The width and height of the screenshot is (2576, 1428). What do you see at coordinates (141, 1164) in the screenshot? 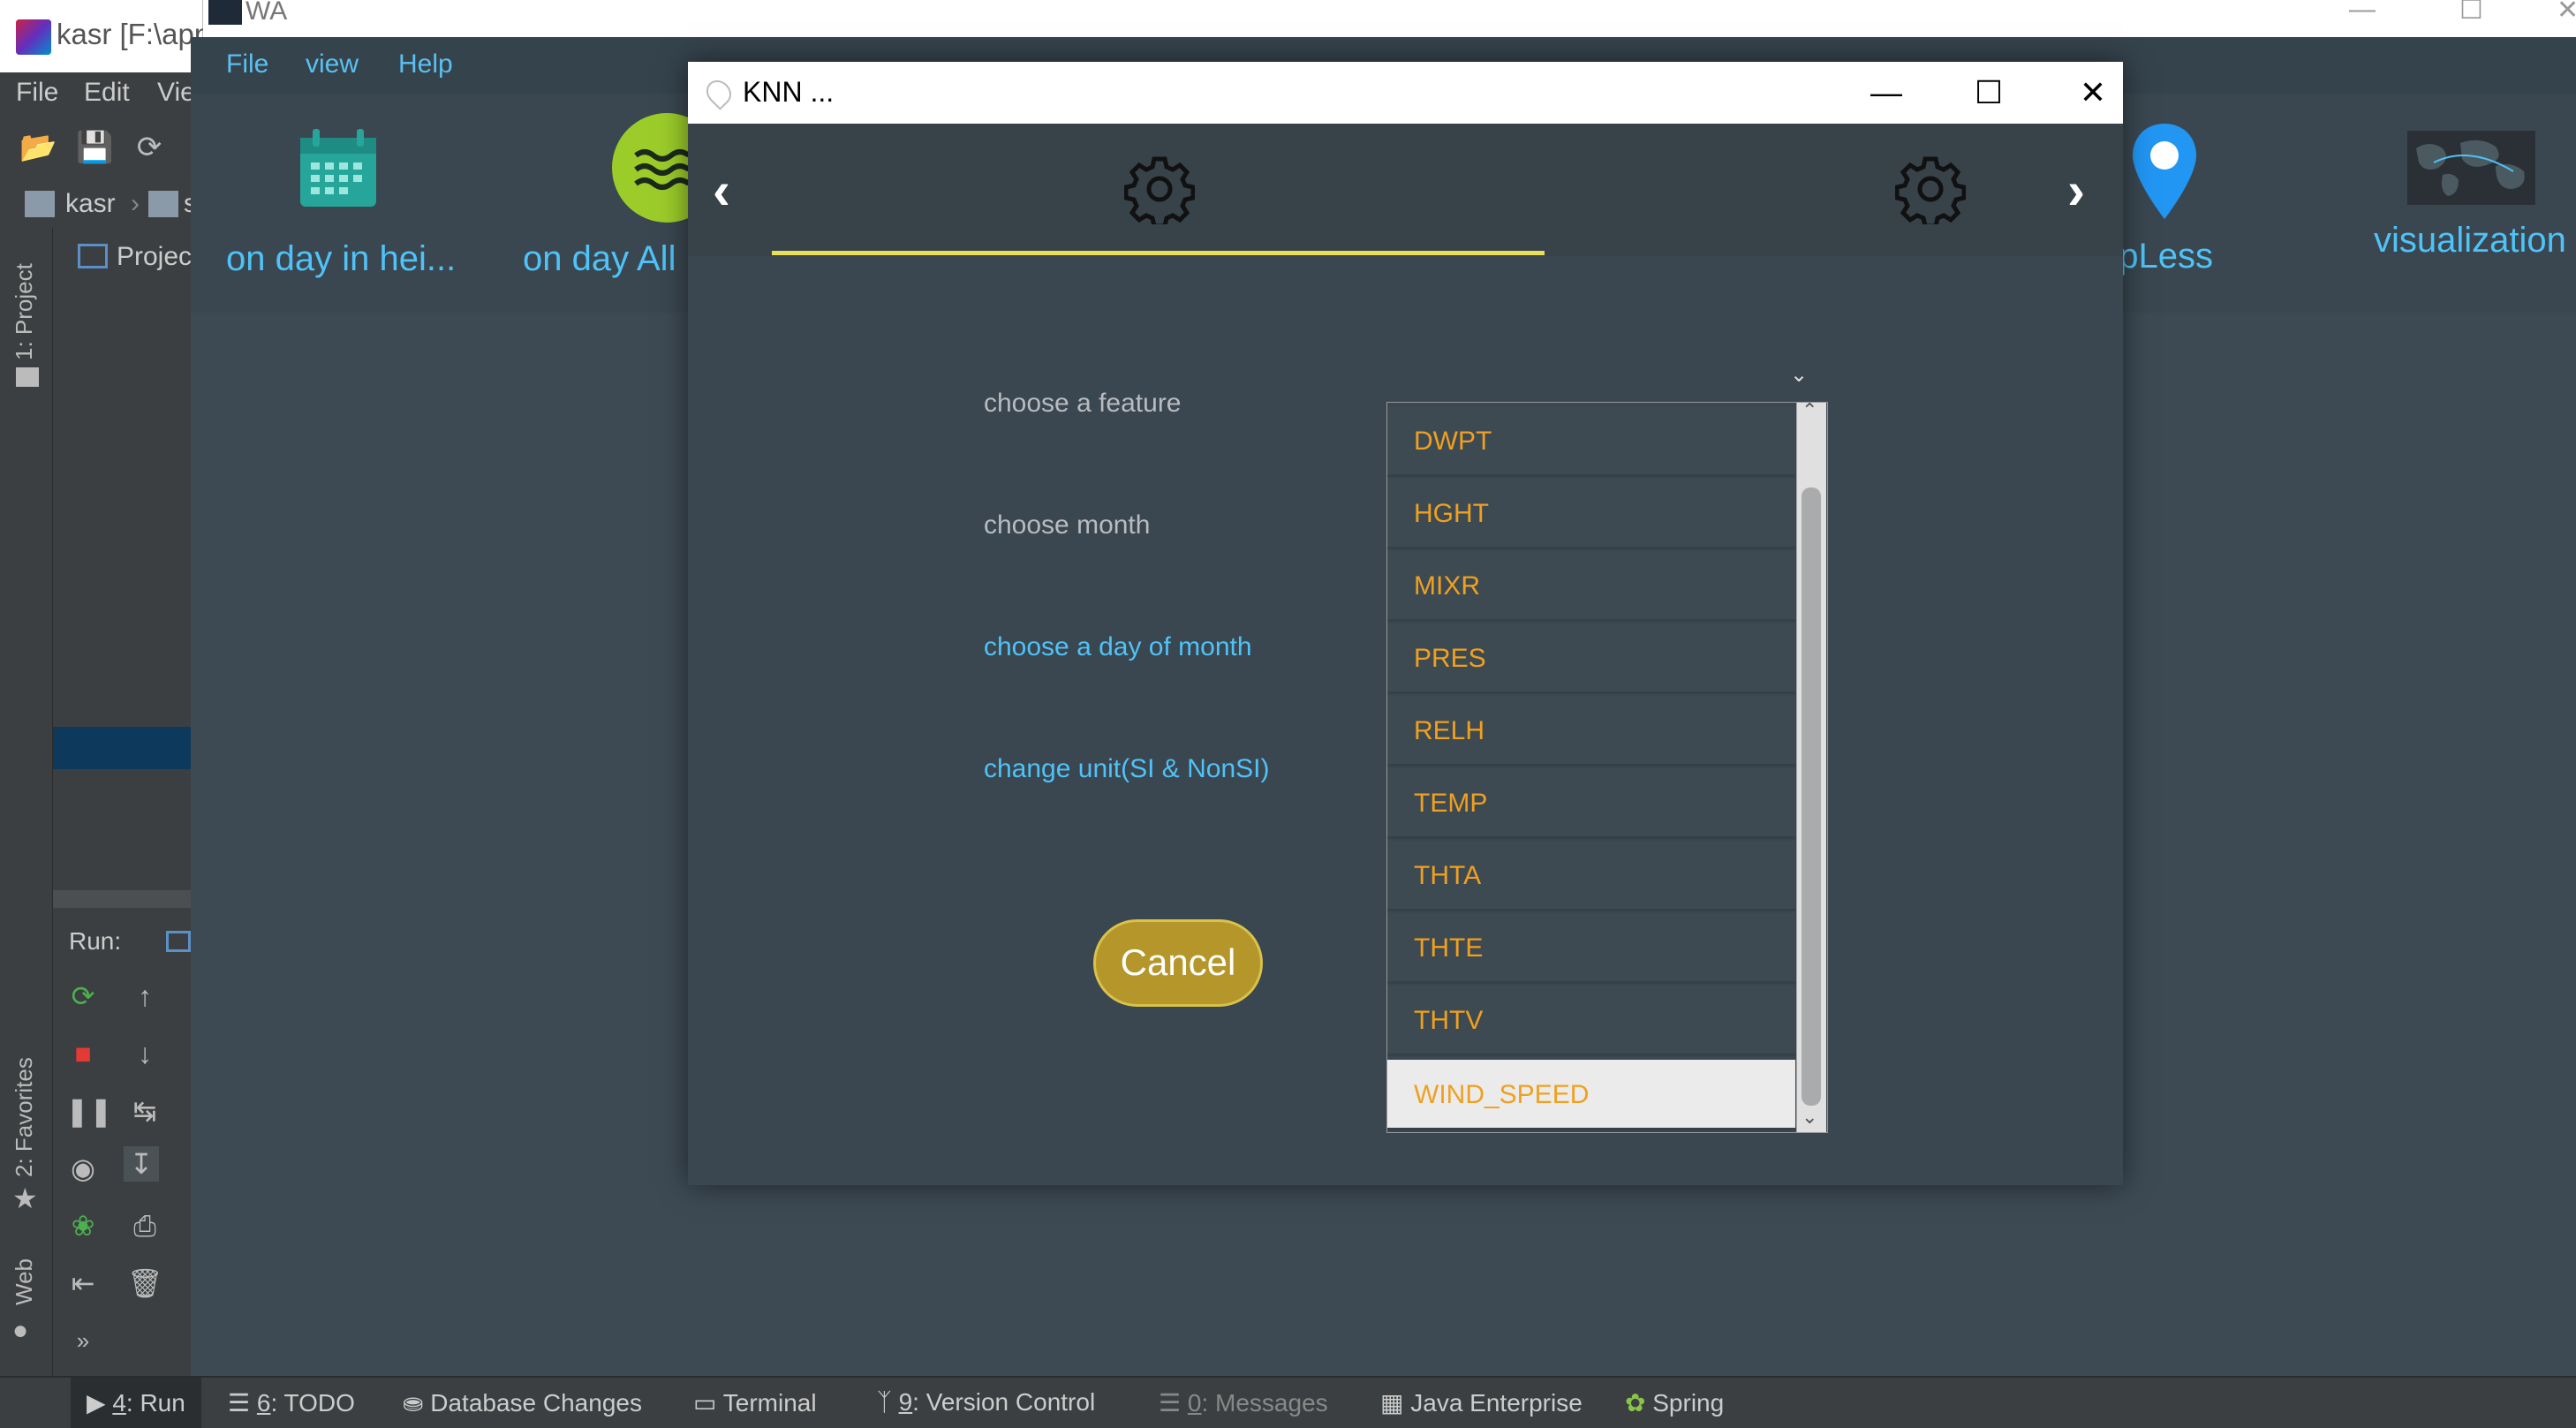
I see `scroll-to-end-icon: ↧` at bounding box center [141, 1164].